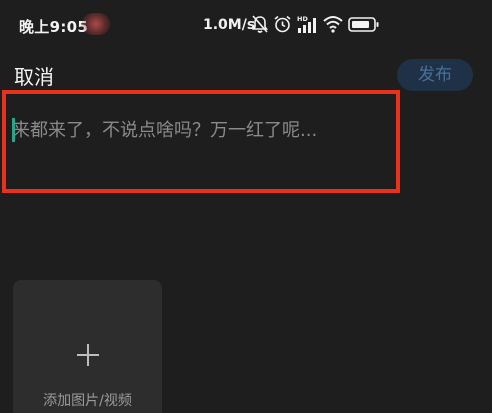 The width and height of the screenshot is (492, 413). What do you see at coordinates (96, 24) in the screenshot?
I see `notification-blur` at bounding box center [96, 24].